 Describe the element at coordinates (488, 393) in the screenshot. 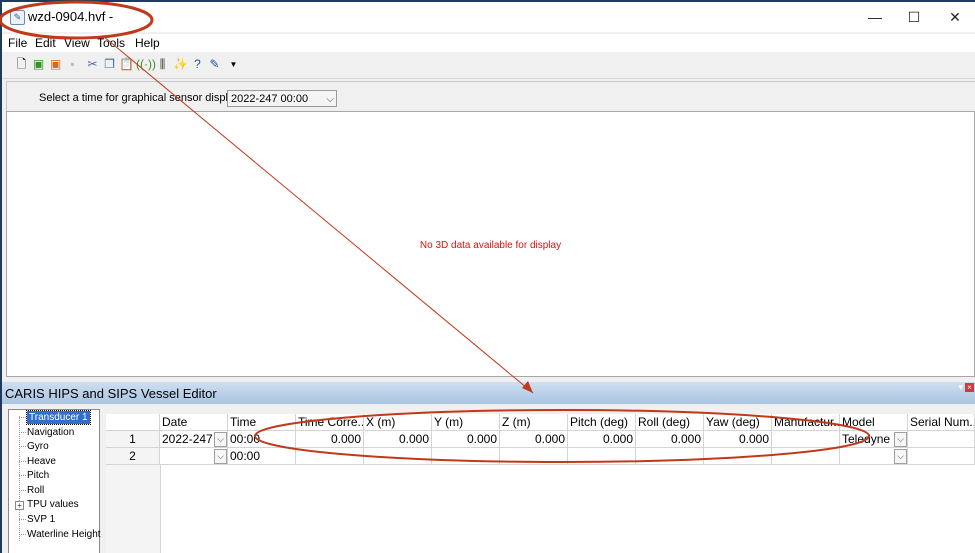

I see `vessel-editor-header: CARIS HIPS and SIPS Vessel Editor ▾ ×` at that location.